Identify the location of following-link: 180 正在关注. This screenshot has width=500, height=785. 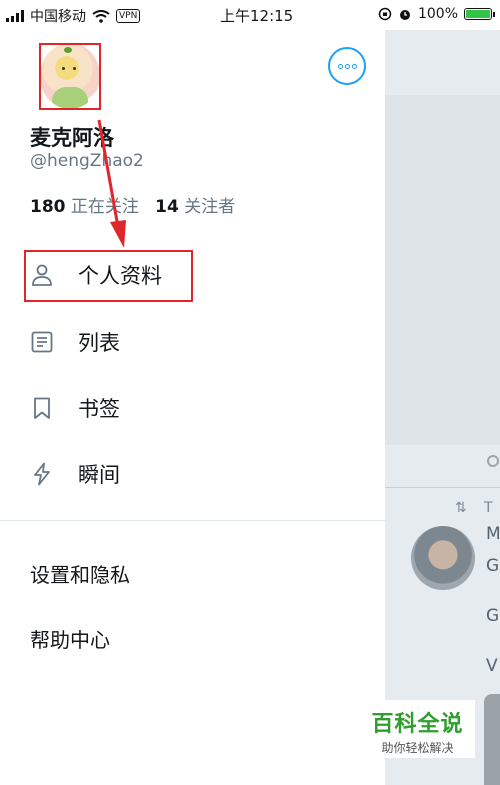
(84, 207).